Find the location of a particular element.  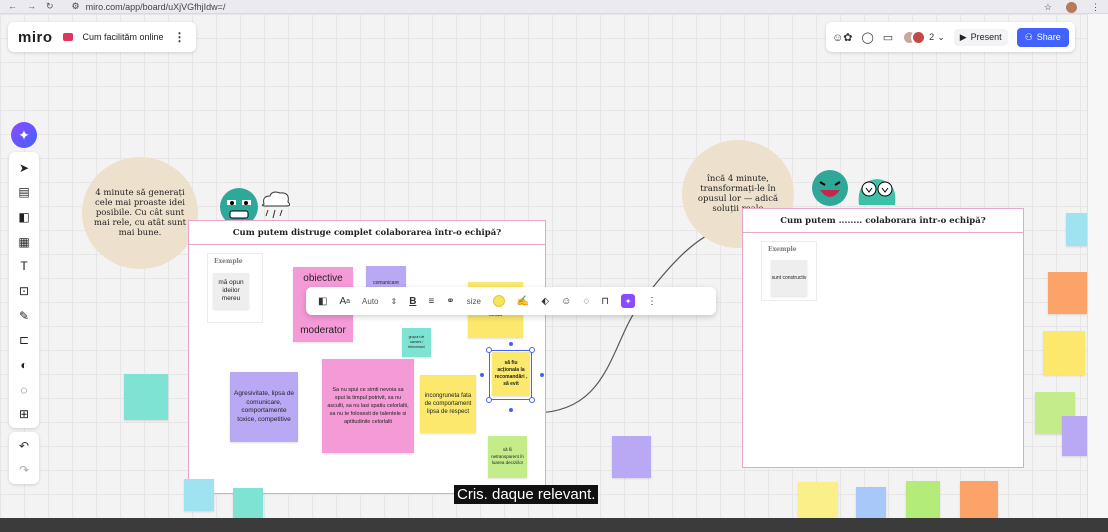

collaborator-count: 2 is located at coordinates (932, 37).